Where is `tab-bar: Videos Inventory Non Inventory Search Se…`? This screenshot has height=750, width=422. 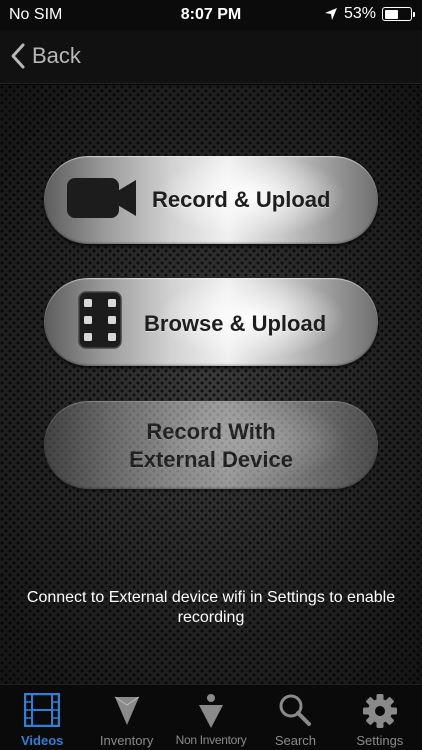
tab-bar: Videos Inventory Non Inventory Search Se… is located at coordinates (211, 717).